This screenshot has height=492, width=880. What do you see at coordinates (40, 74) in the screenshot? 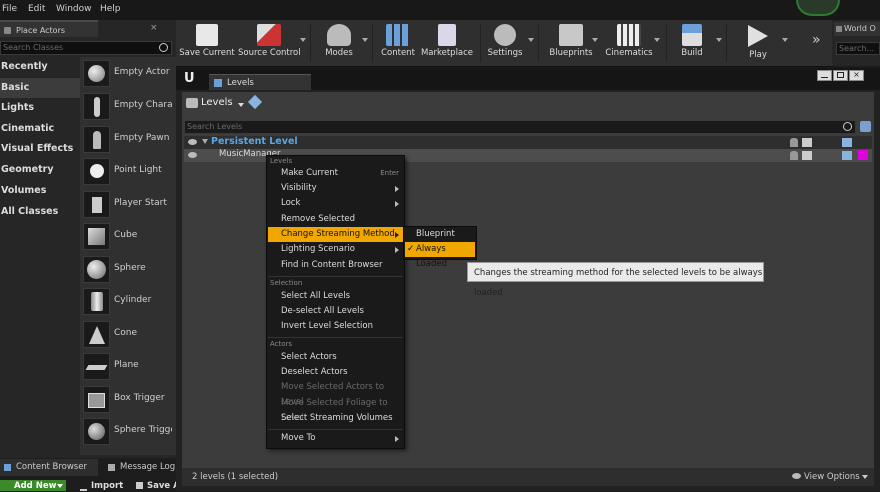
I see `category-recently-placed: Recently Placed` at bounding box center [40, 74].